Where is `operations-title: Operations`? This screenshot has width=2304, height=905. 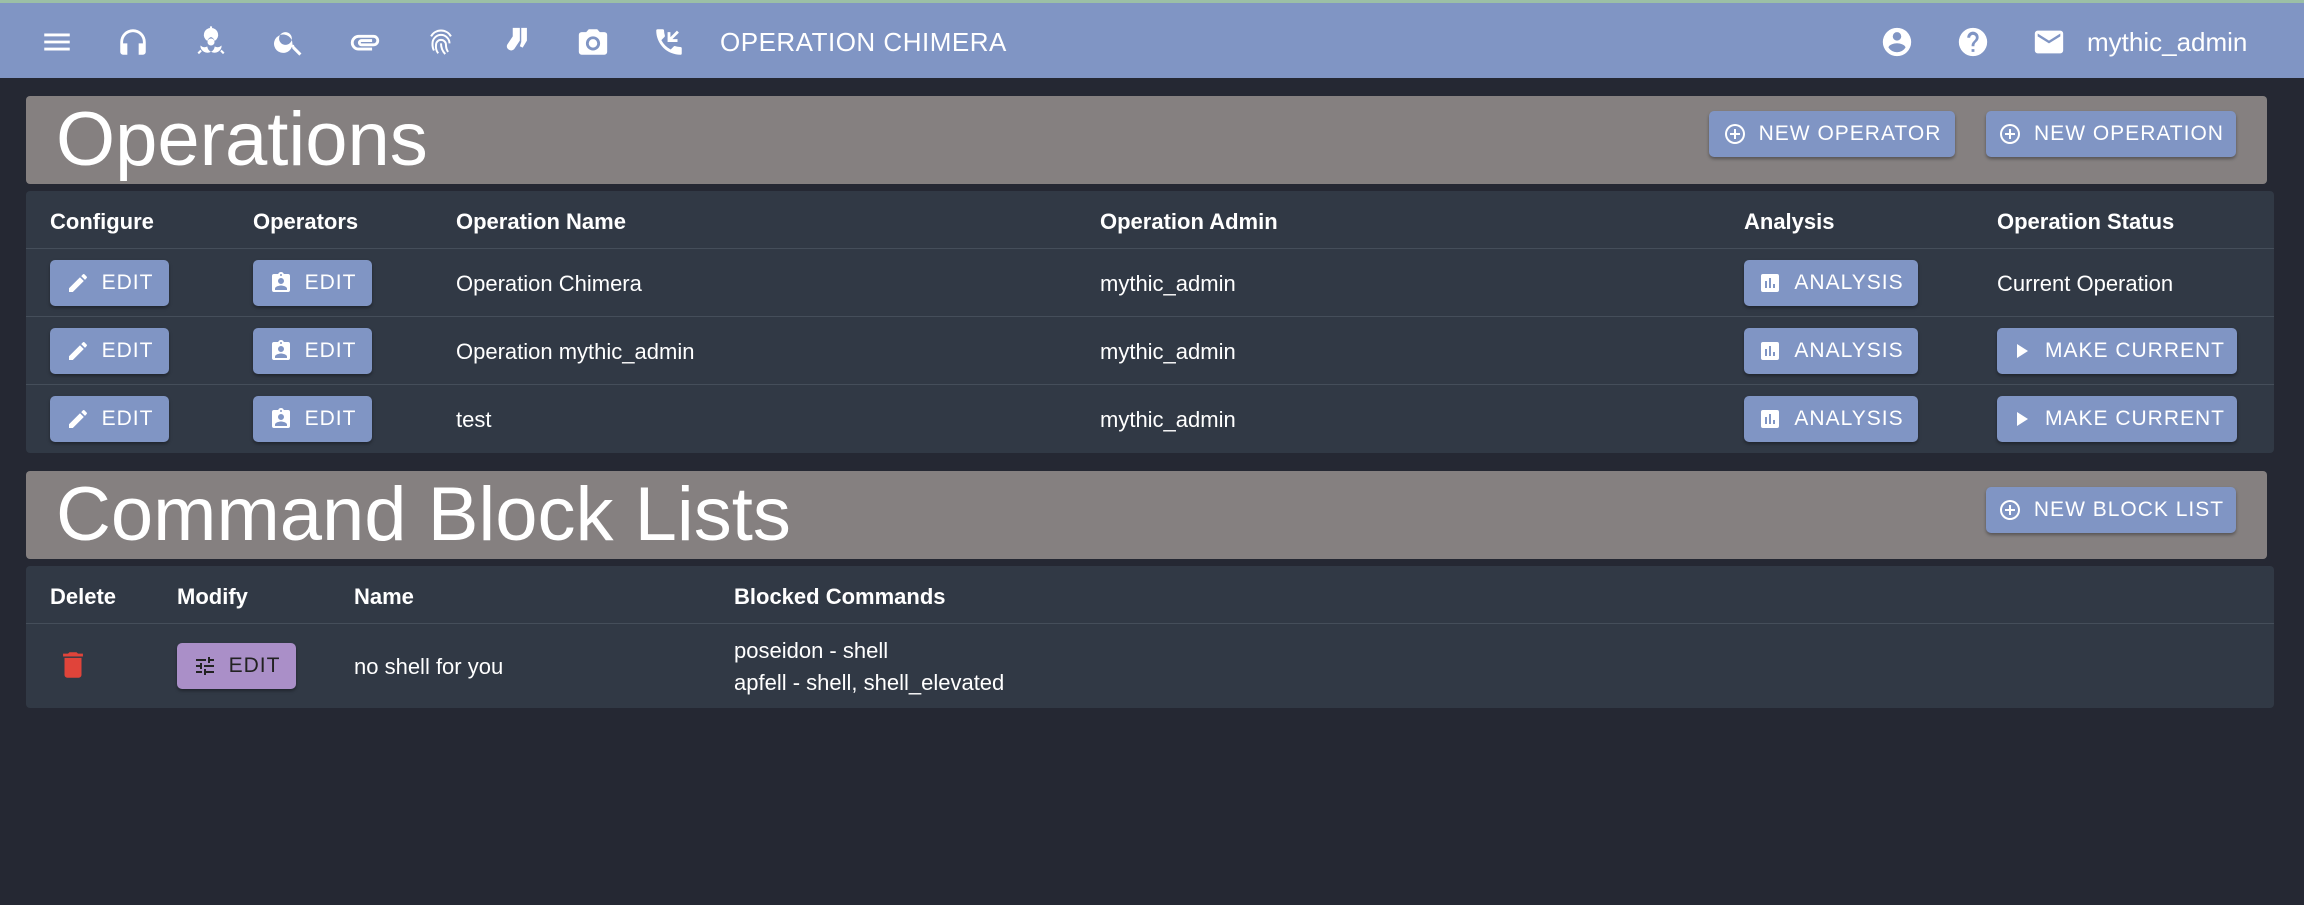 operations-title: Operations is located at coordinates (242, 139).